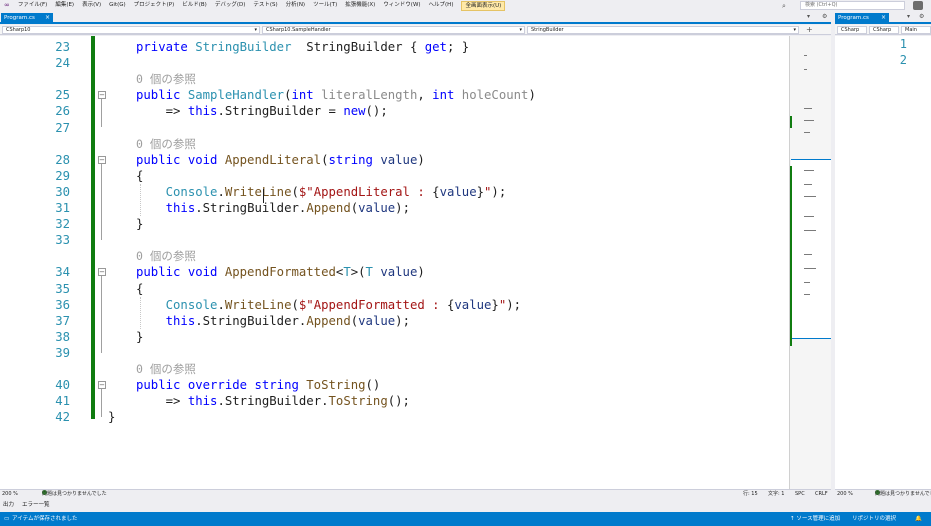  I want to click on code-line: 33, so click(394, 240).